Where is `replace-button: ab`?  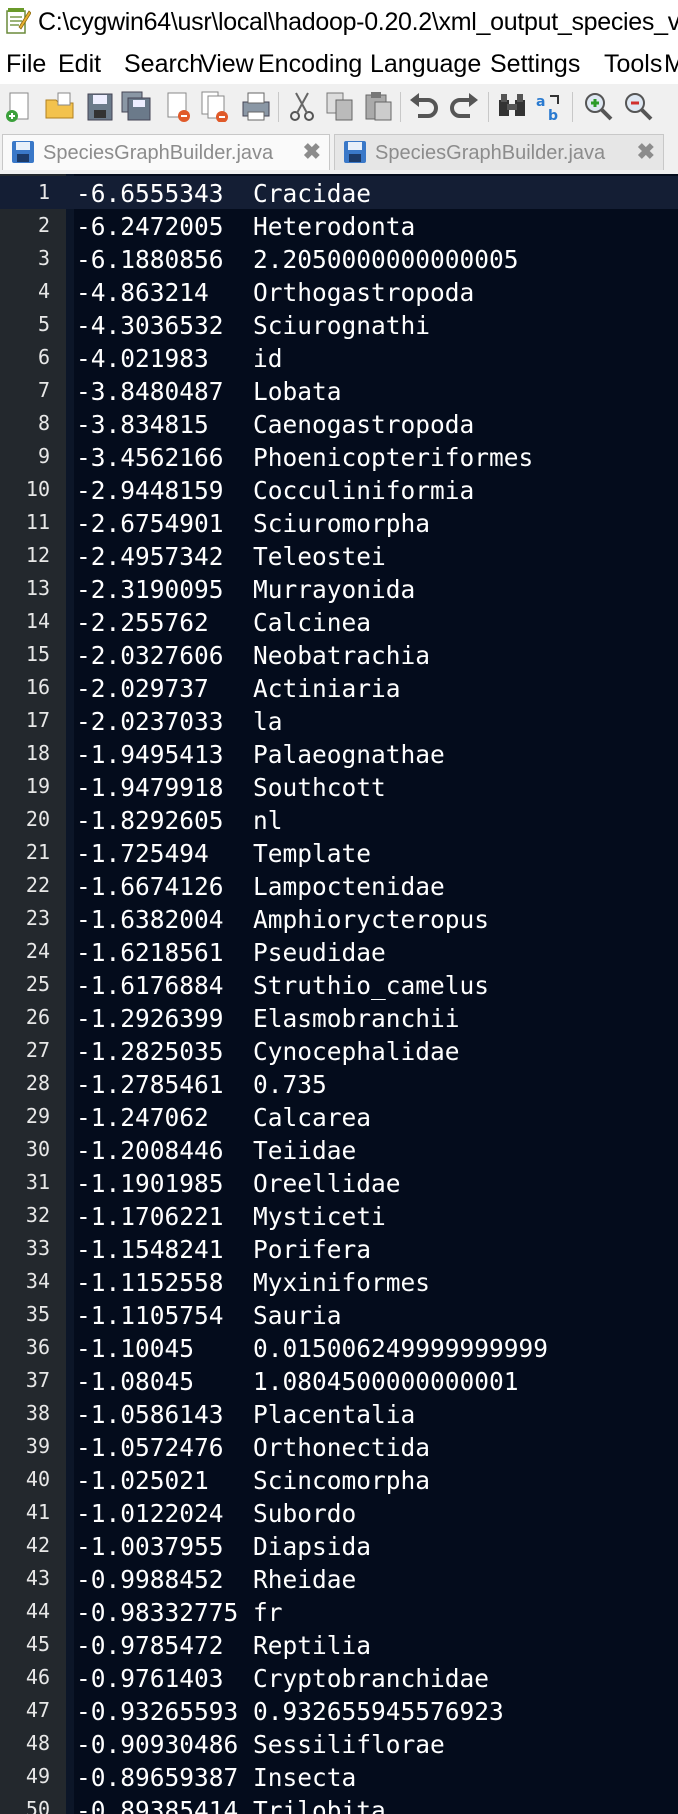 replace-button: ab is located at coordinates (550, 107).